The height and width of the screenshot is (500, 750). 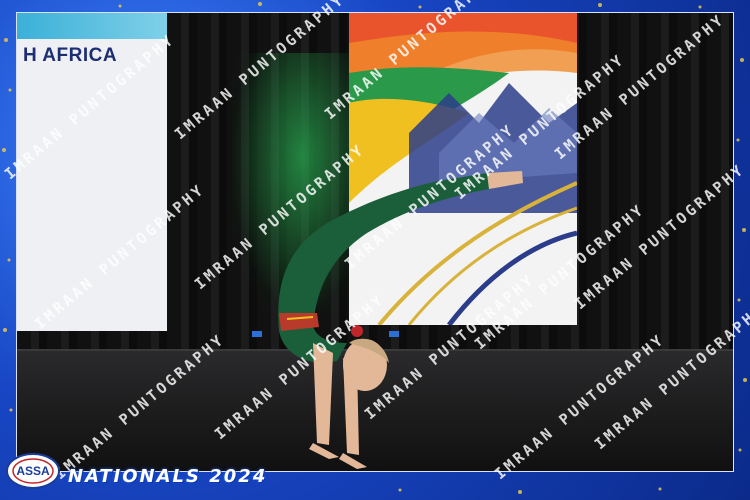 I want to click on assa-logo-text: ASSA, so click(x=33, y=471).